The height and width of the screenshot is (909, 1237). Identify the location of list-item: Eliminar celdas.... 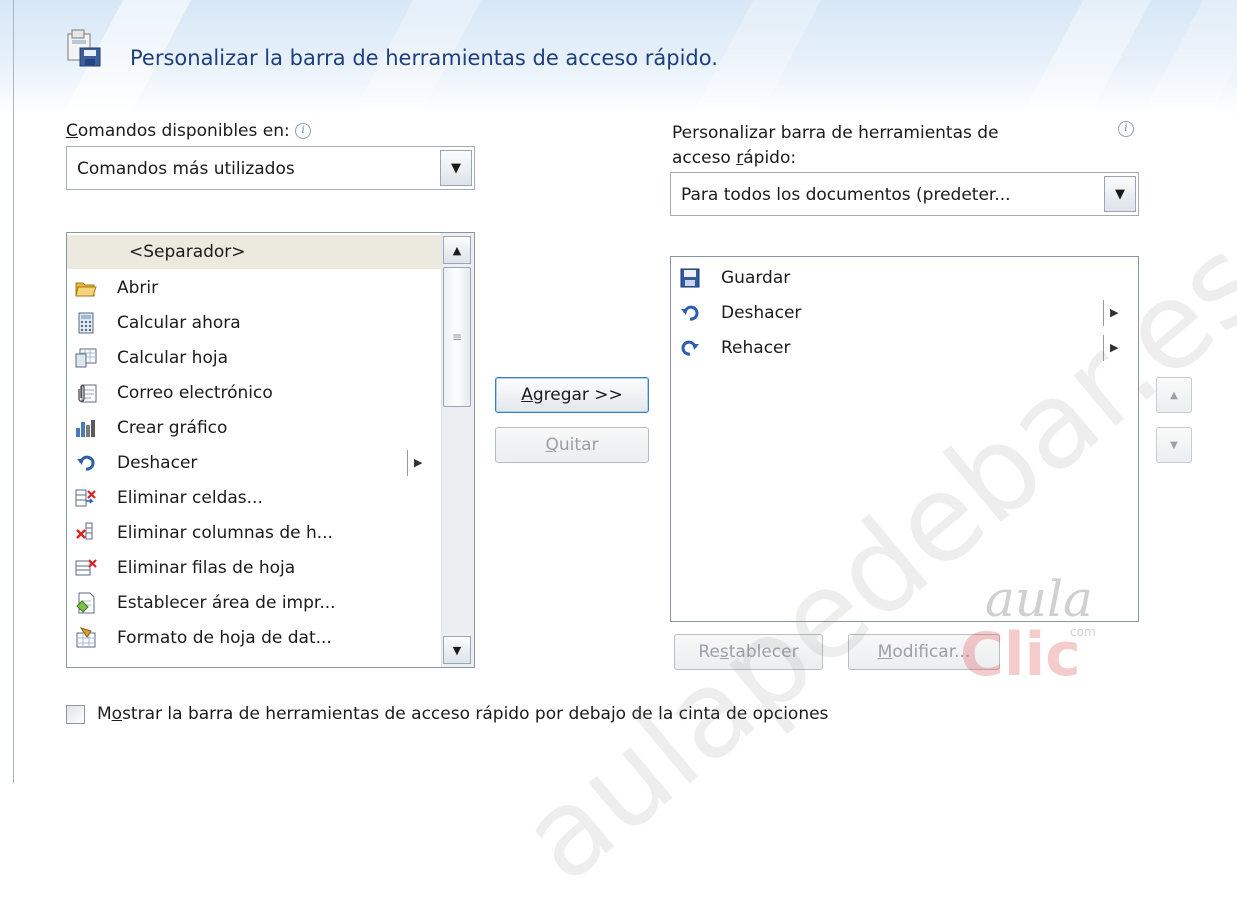
(254, 498).